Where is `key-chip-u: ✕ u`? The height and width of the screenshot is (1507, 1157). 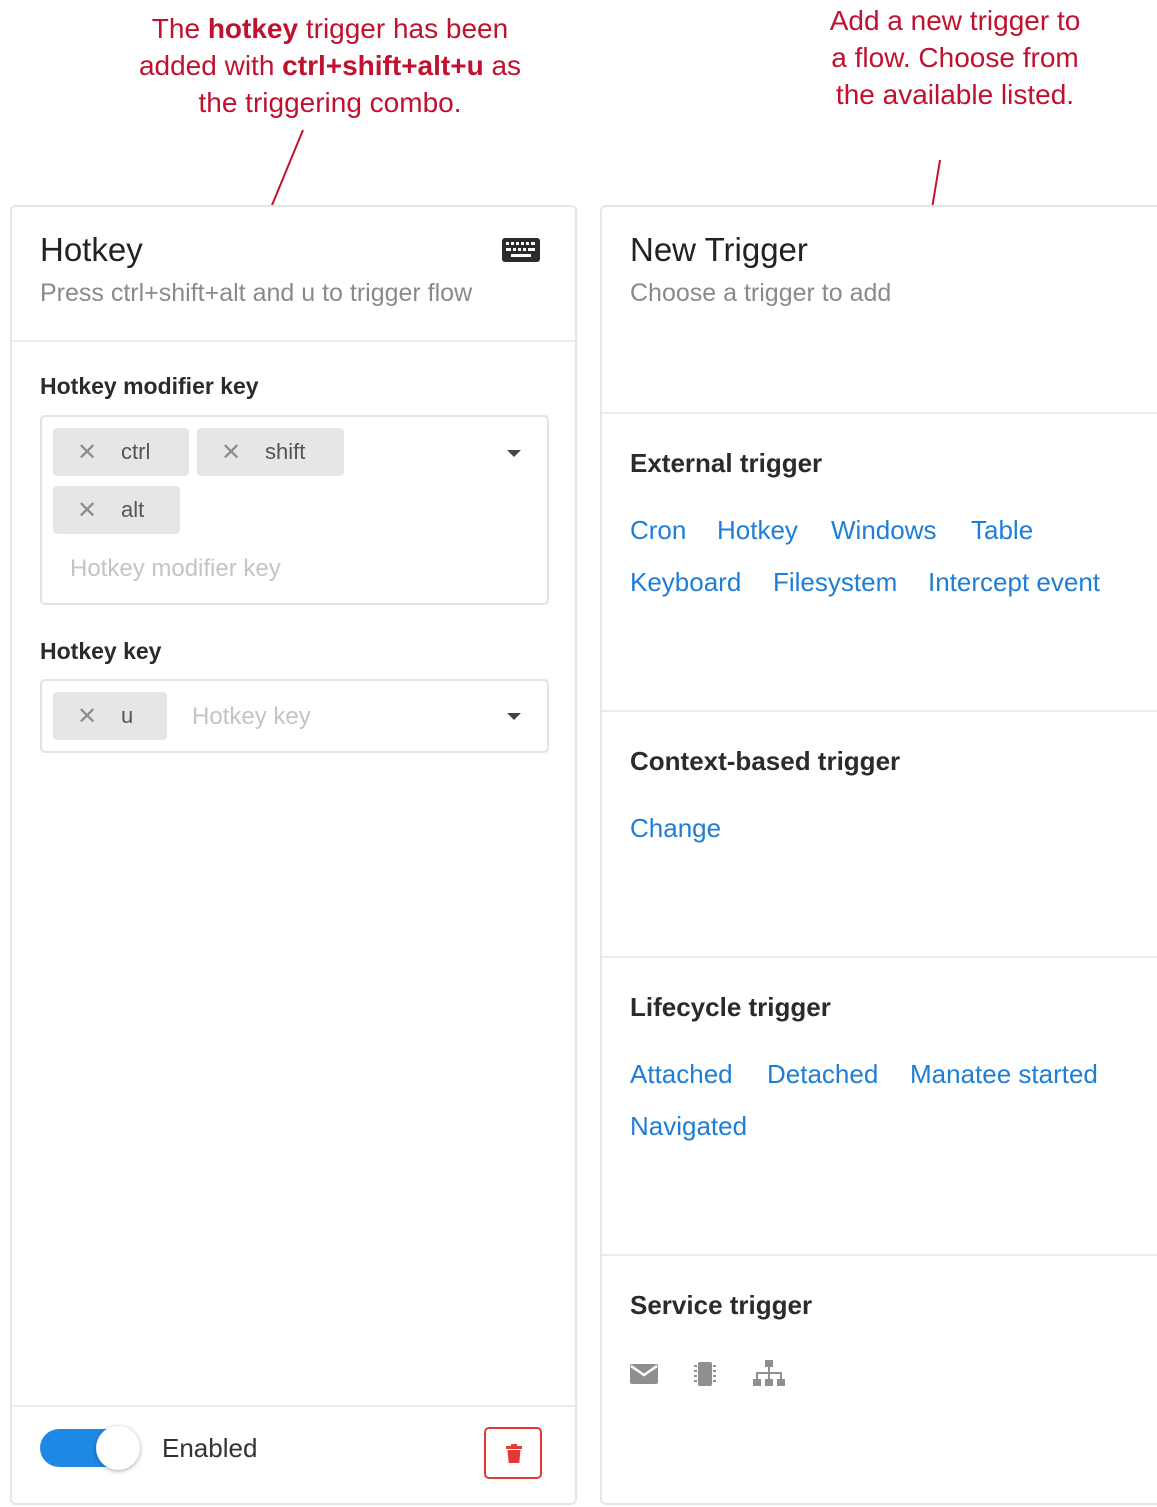
key-chip-u: ✕ u is located at coordinates (110, 716).